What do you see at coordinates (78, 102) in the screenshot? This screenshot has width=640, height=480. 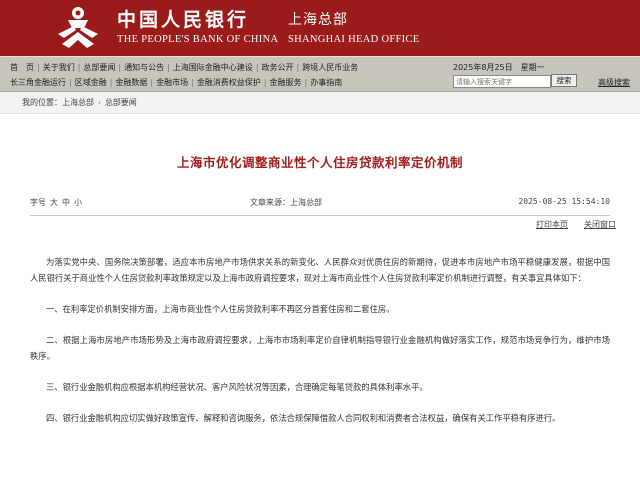 I see `breadcrumb-item-home: 上海总部` at bounding box center [78, 102].